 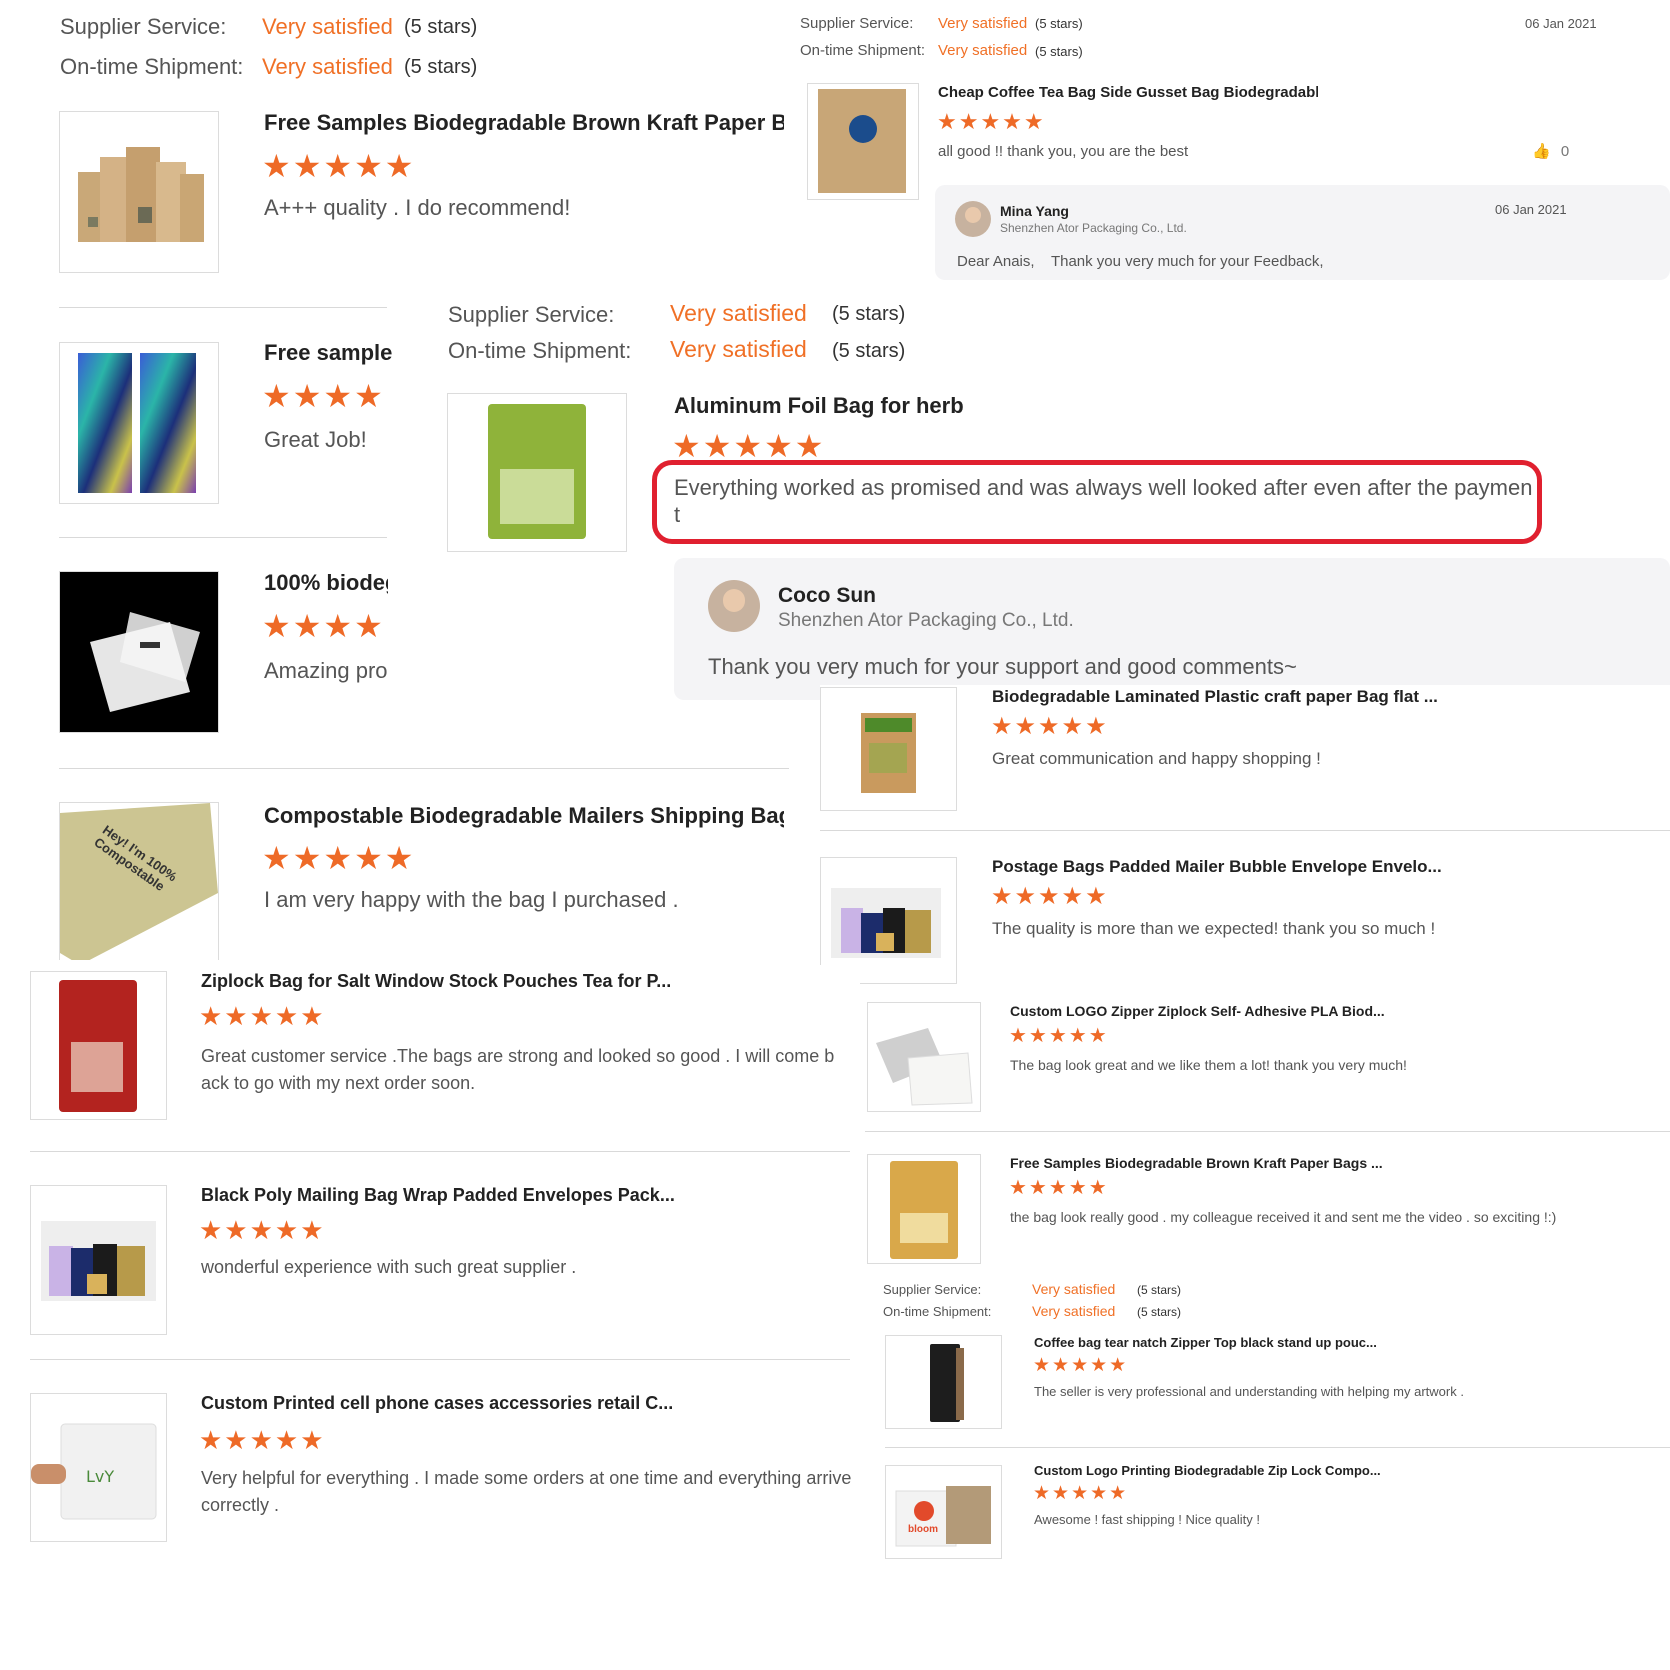 I want to click on bloom-print: bloom, so click(x=923, y=1529).